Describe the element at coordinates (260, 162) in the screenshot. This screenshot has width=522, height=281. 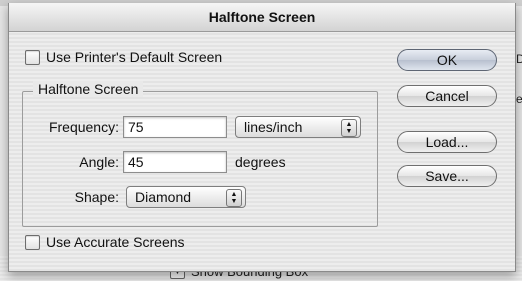
I see `angle-unit-label: degrees` at that location.